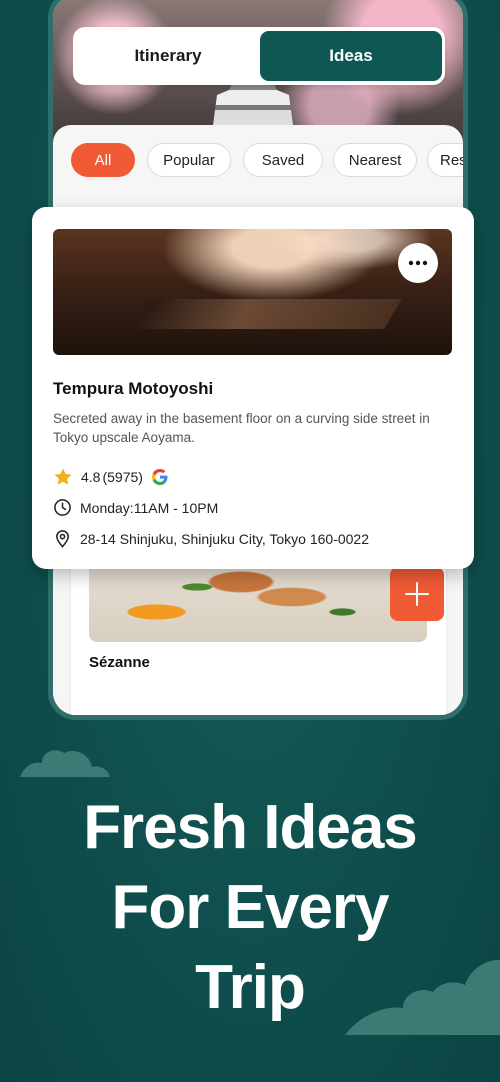  Describe the element at coordinates (62, 539) in the screenshot. I see `location-pin-icon` at that location.